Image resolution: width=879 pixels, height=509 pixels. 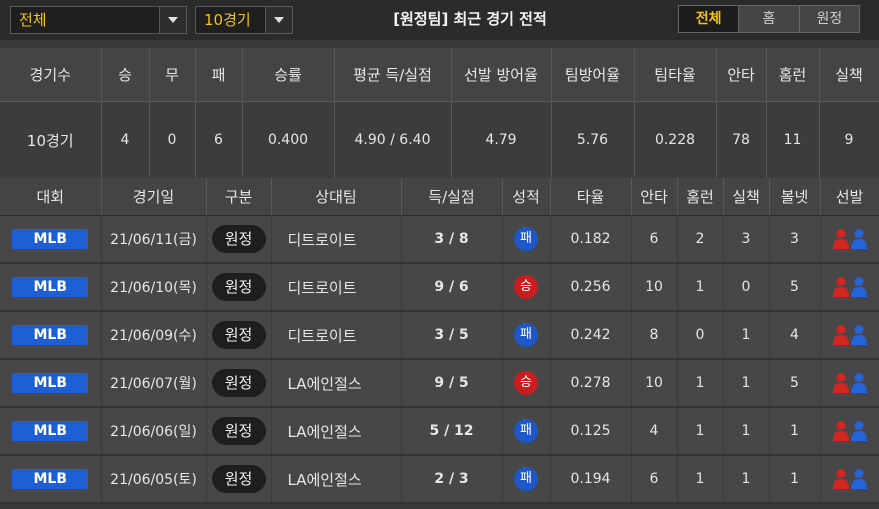 I want to click on hits-cell: 8, so click(x=654, y=335).